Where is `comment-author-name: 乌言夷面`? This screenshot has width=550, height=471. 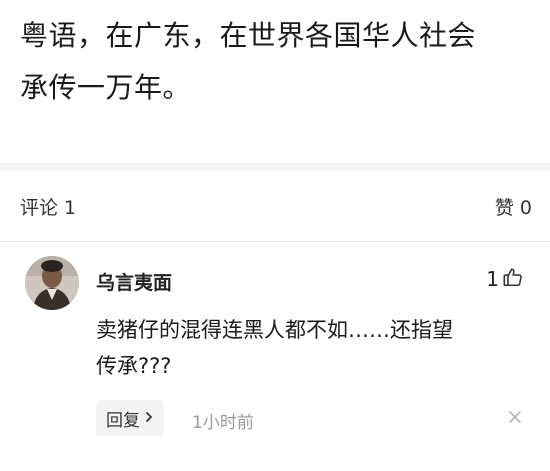 comment-author-name: 乌言夷面 is located at coordinates (134, 281).